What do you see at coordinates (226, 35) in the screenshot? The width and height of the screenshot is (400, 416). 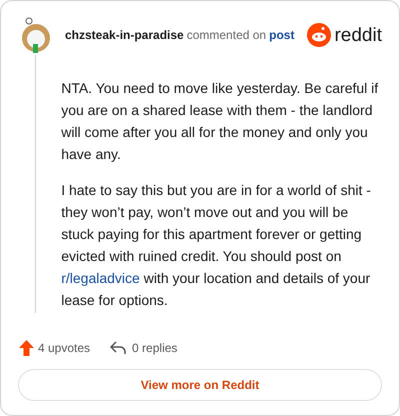 I see `action-text: commented on` at bounding box center [226, 35].